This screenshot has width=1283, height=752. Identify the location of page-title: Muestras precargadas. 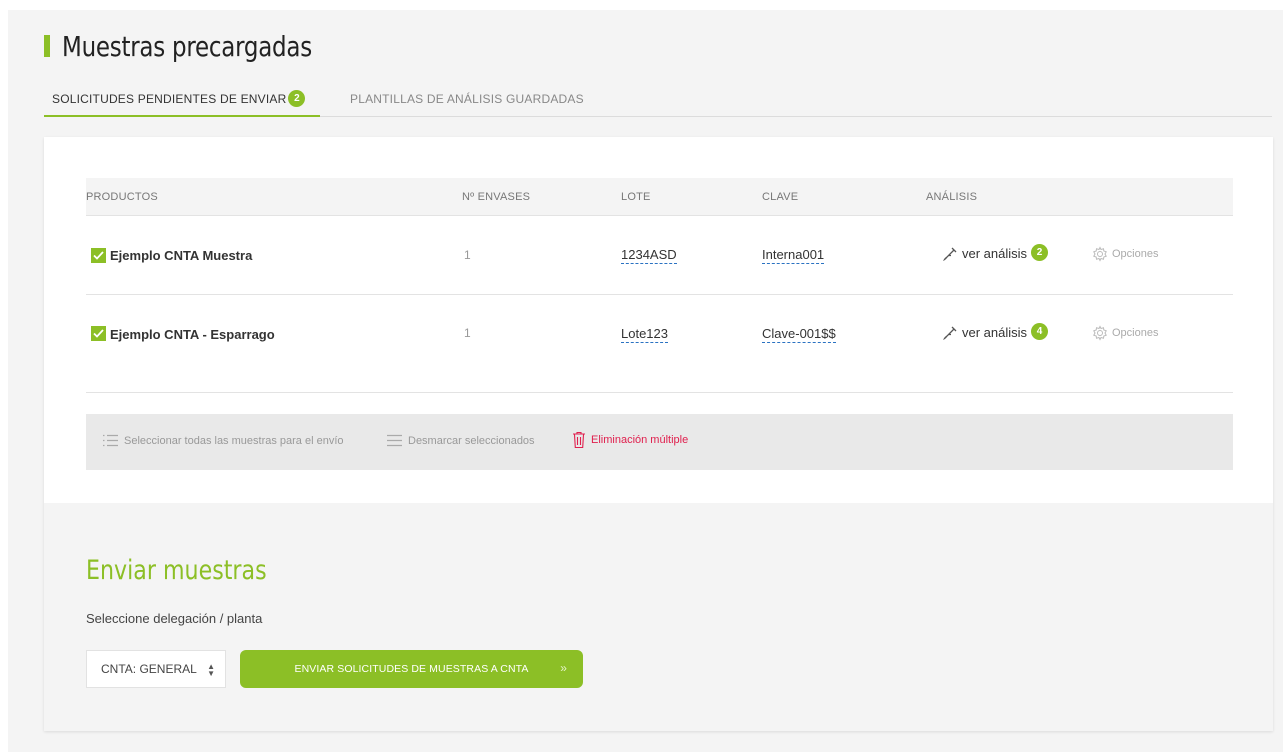
(187, 46).